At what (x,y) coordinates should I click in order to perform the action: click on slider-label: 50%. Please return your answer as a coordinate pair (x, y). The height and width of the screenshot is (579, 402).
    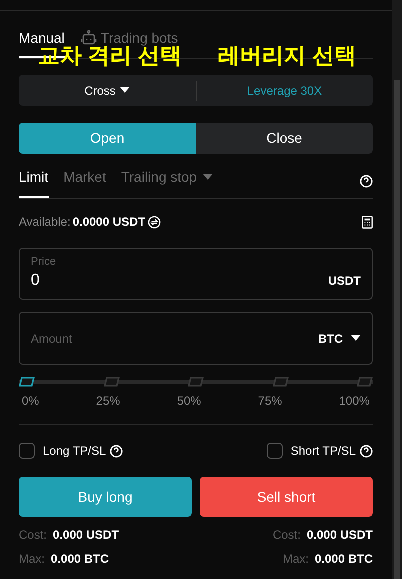
    Looking at the image, I should click on (189, 401).